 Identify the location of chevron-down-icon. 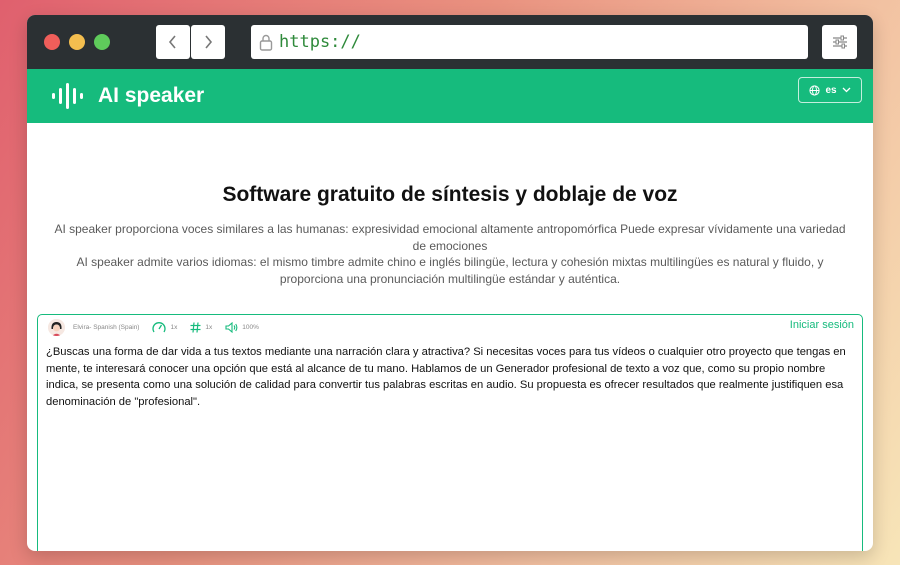
(846, 90).